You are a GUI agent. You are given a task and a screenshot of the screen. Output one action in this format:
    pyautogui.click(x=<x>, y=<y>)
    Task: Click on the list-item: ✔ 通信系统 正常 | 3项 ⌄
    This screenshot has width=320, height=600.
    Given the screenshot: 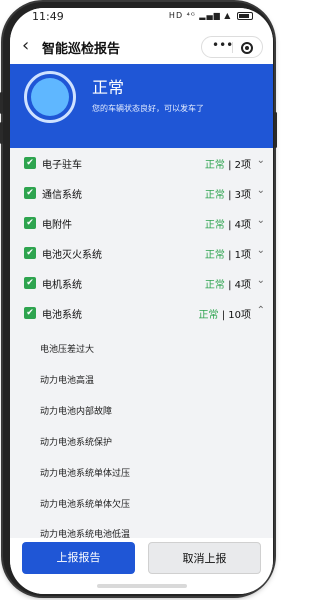 What is the action you would take?
    pyautogui.click(x=141, y=194)
    